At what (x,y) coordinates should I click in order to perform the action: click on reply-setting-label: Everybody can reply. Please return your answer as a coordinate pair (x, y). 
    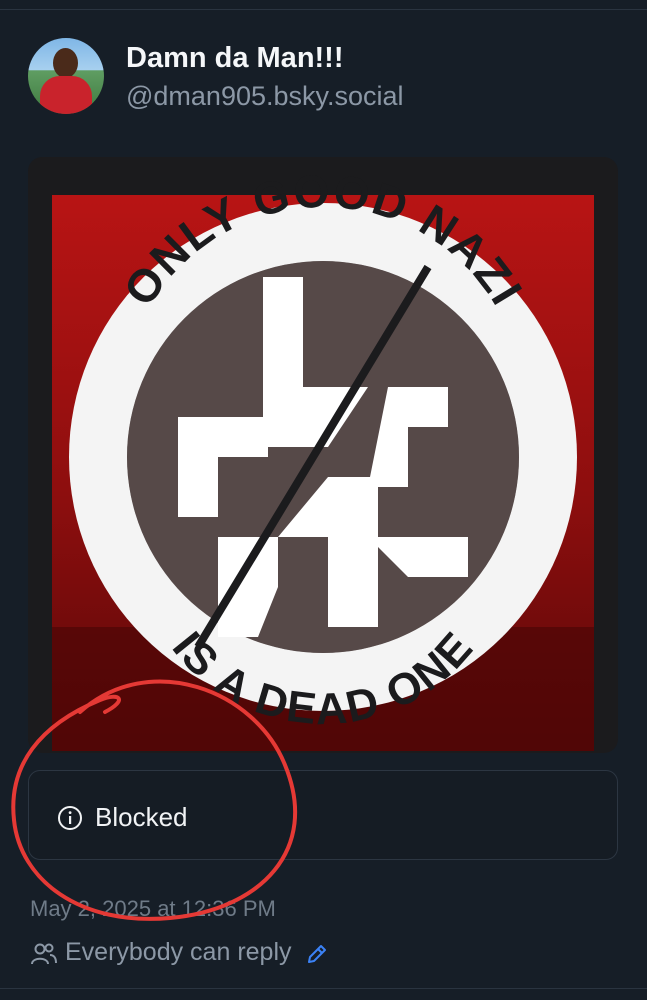
    Looking at the image, I should click on (178, 952).